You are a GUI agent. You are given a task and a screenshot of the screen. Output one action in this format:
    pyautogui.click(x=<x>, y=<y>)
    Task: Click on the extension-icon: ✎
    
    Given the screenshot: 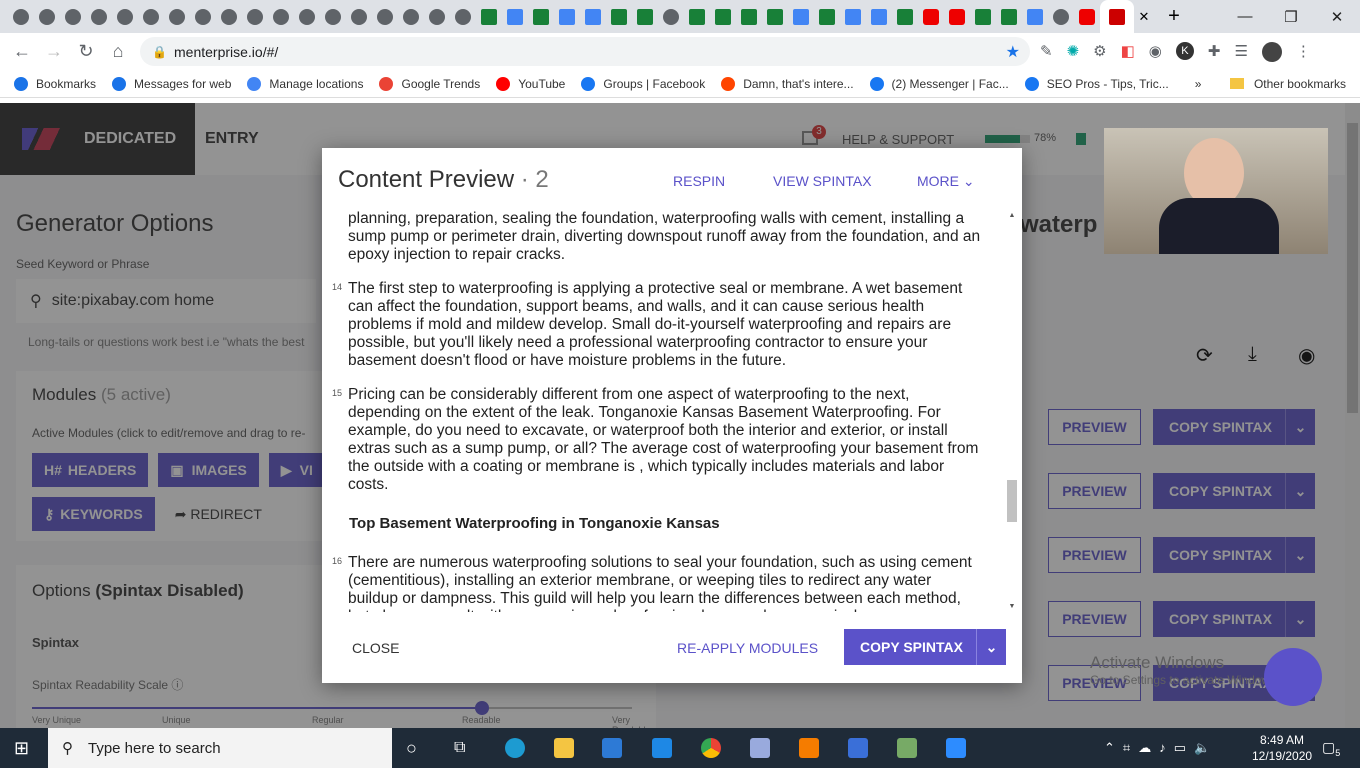 What is the action you would take?
    pyautogui.click(x=1046, y=52)
    